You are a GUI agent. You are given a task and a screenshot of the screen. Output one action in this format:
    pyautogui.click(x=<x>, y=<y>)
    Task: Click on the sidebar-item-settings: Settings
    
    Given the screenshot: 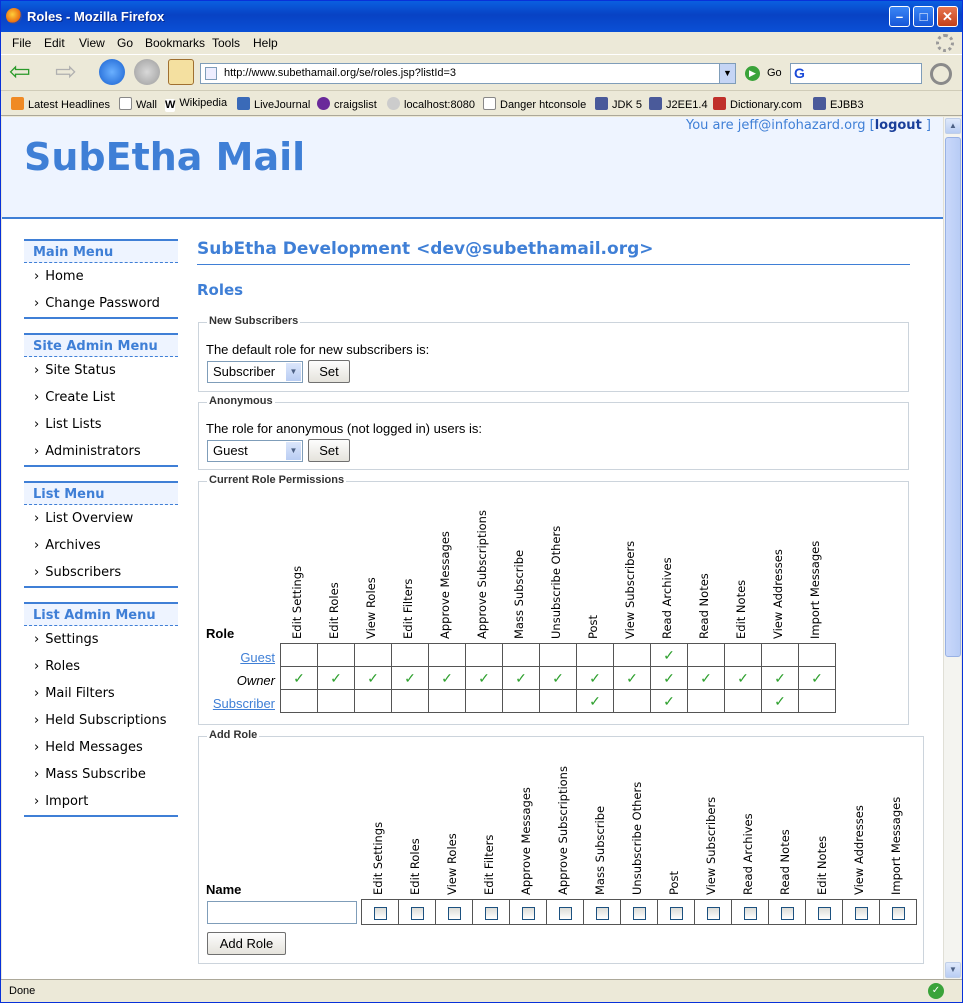 What is the action you would take?
    pyautogui.click(x=101, y=639)
    